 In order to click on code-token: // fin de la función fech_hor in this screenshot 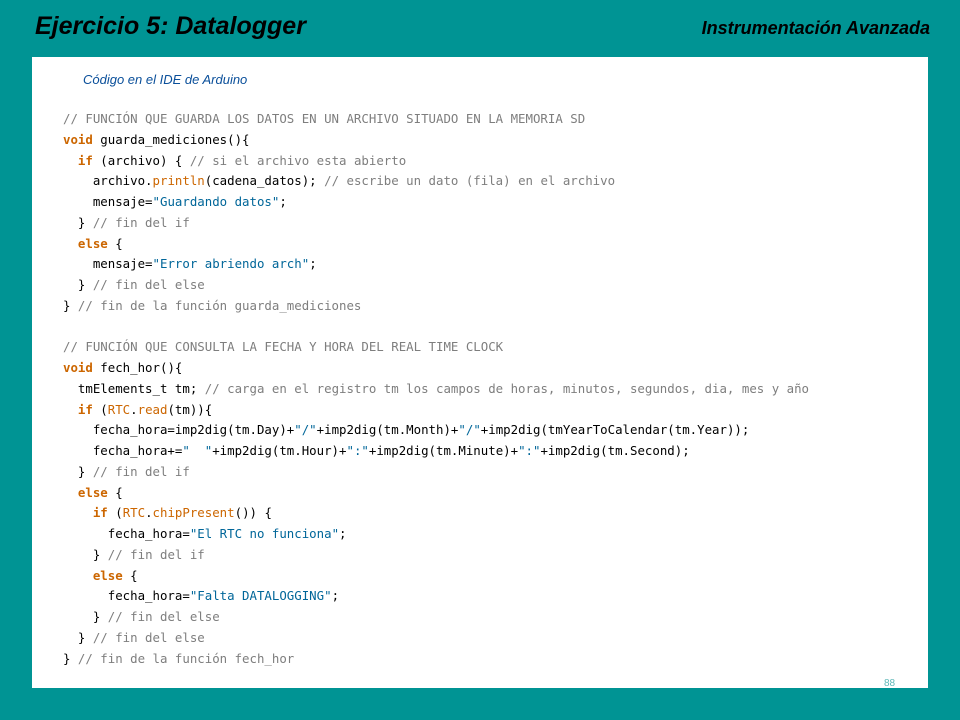, I will do `click(186, 658)`.